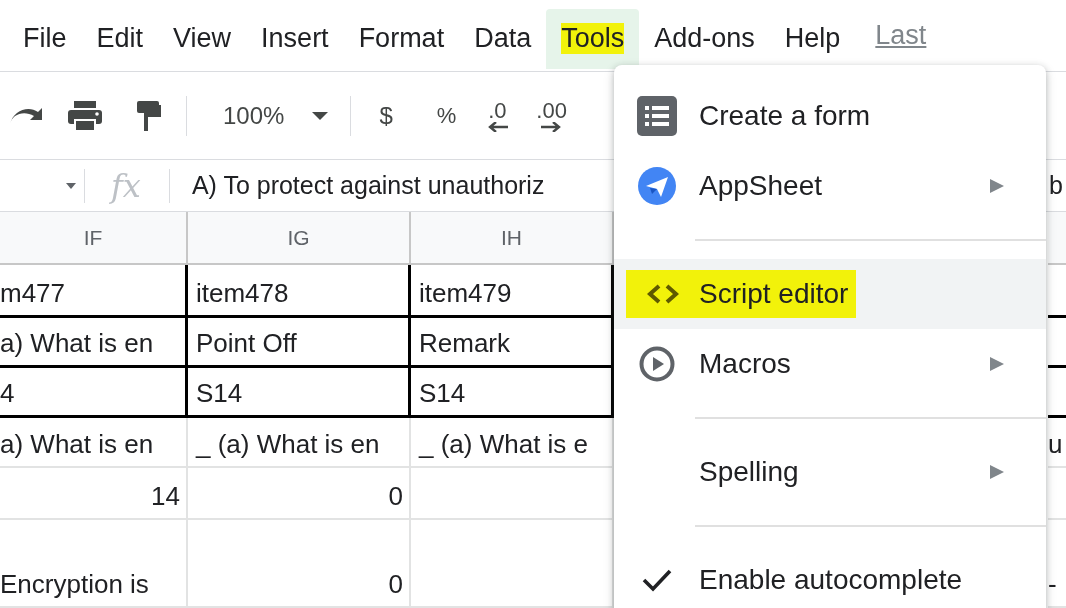 The image size is (1066, 608). Describe the element at coordinates (901, 35) in the screenshot. I see `last-edit-link: Last` at that location.